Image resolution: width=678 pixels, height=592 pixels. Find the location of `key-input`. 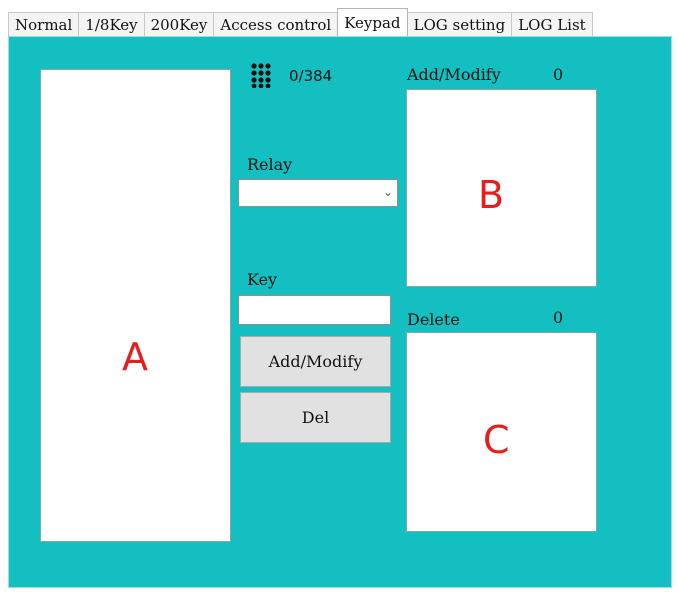

key-input is located at coordinates (314, 310).